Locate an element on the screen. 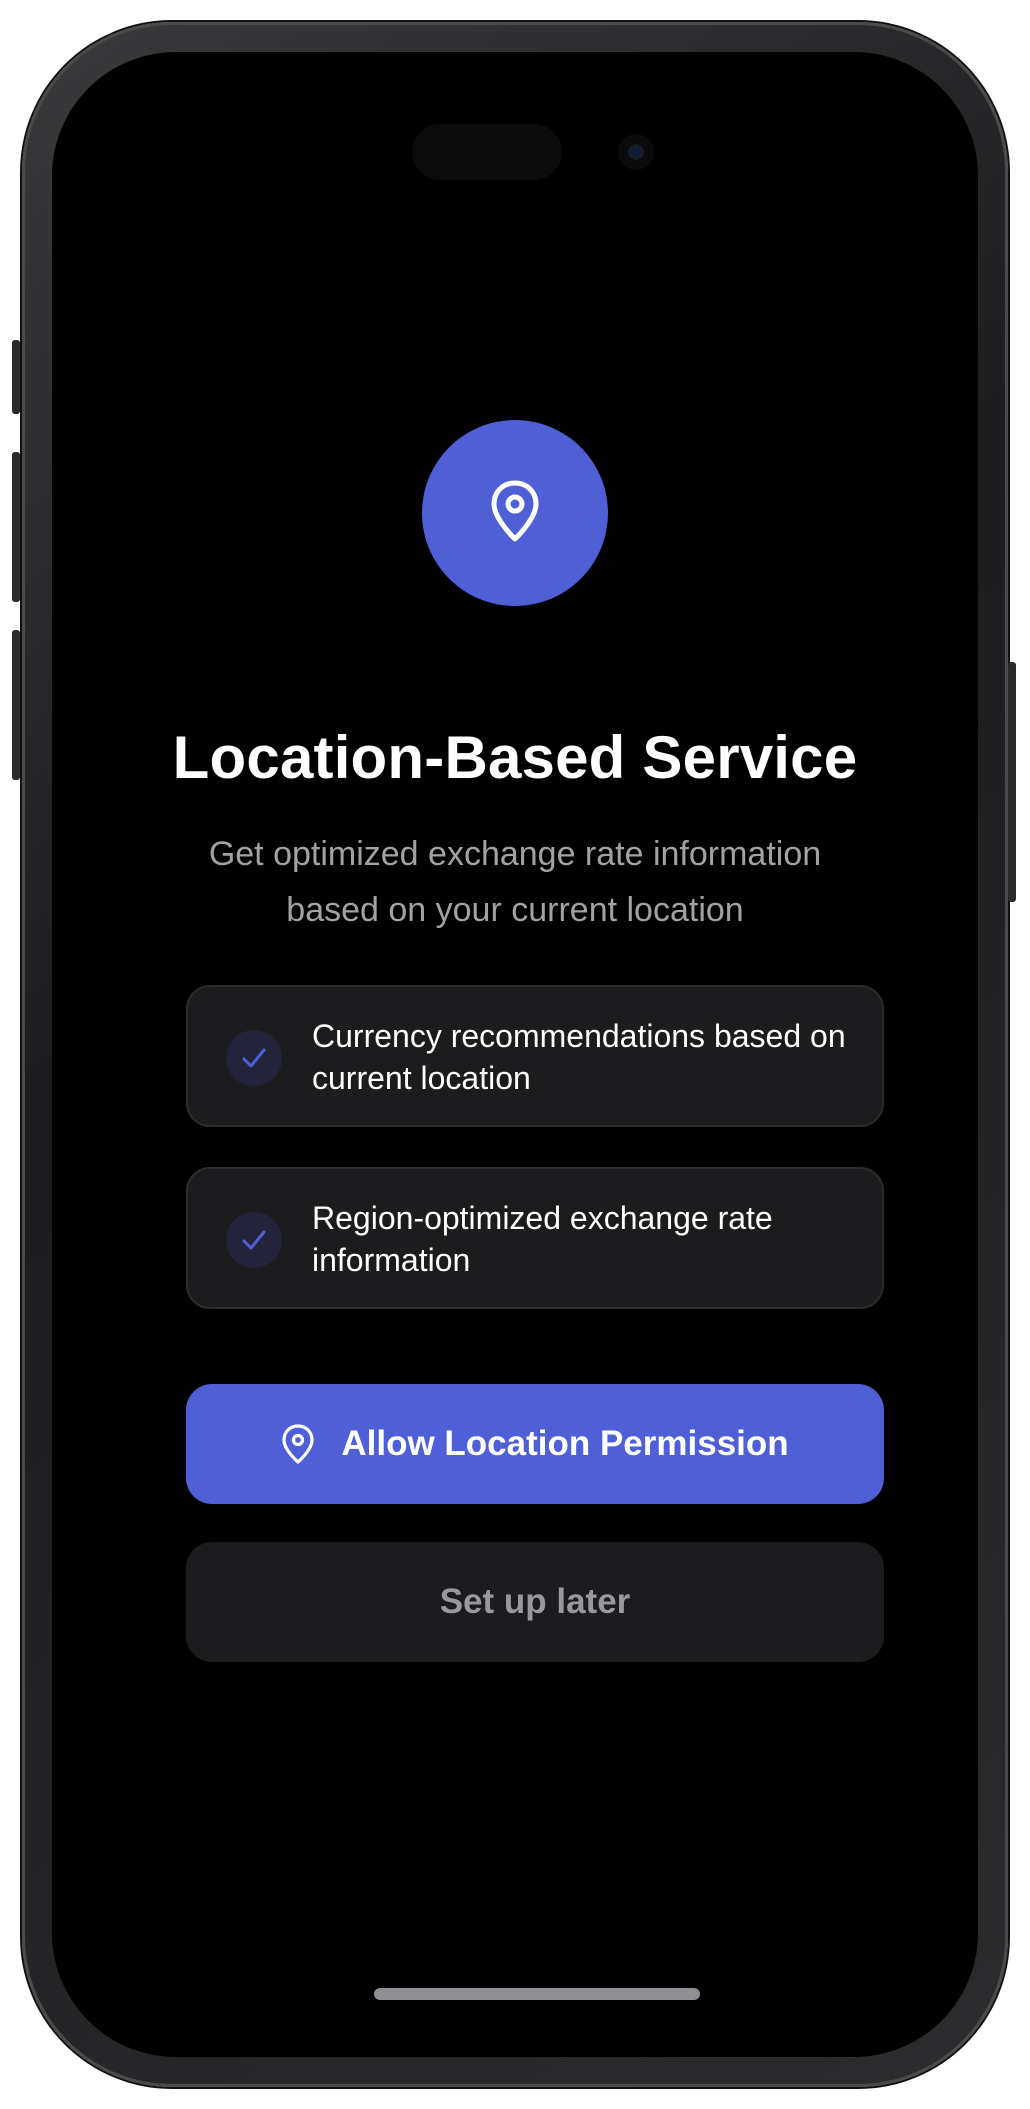 The image size is (1030, 2109). dynamic-island is located at coordinates (487, 152).